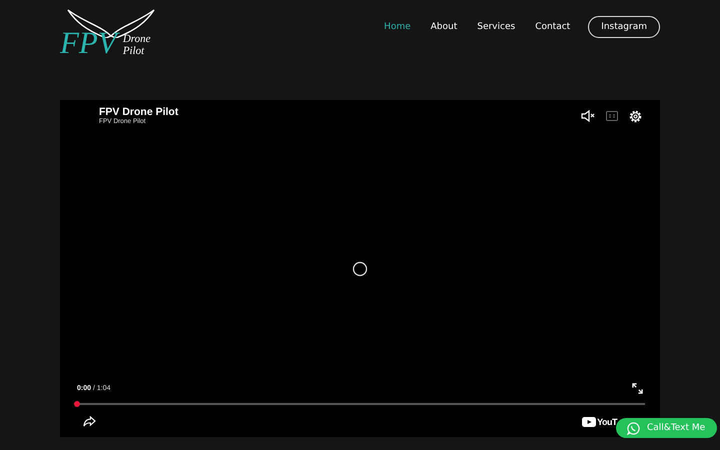 The height and width of the screenshot is (450, 720). I want to click on settings-icon, so click(635, 116).